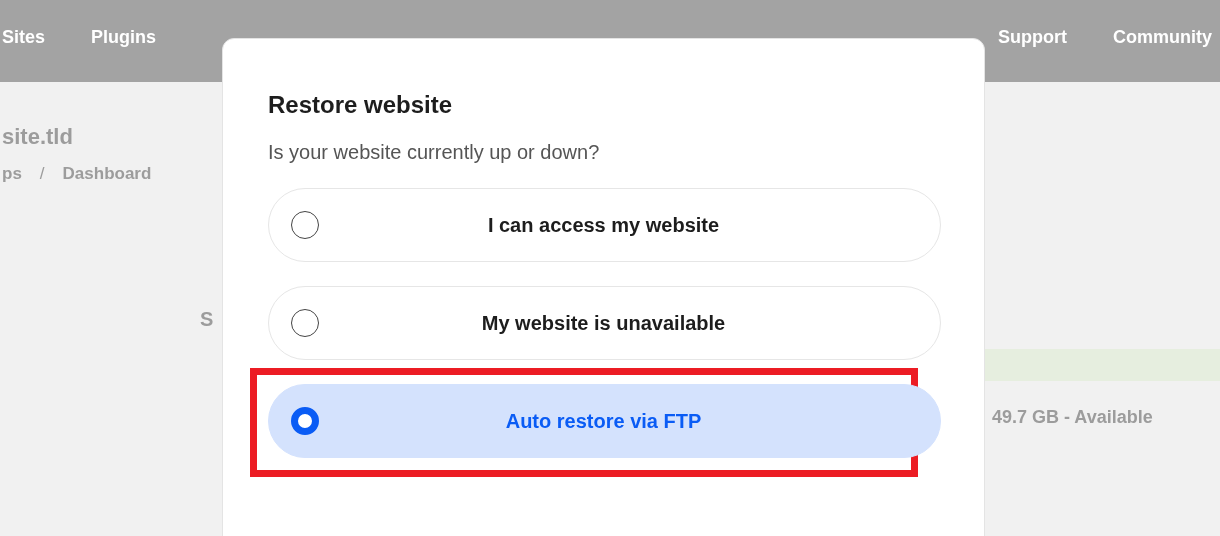  Describe the element at coordinates (604, 421) in the screenshot. I see `restore-option: Auto restore via FTP` at that location.